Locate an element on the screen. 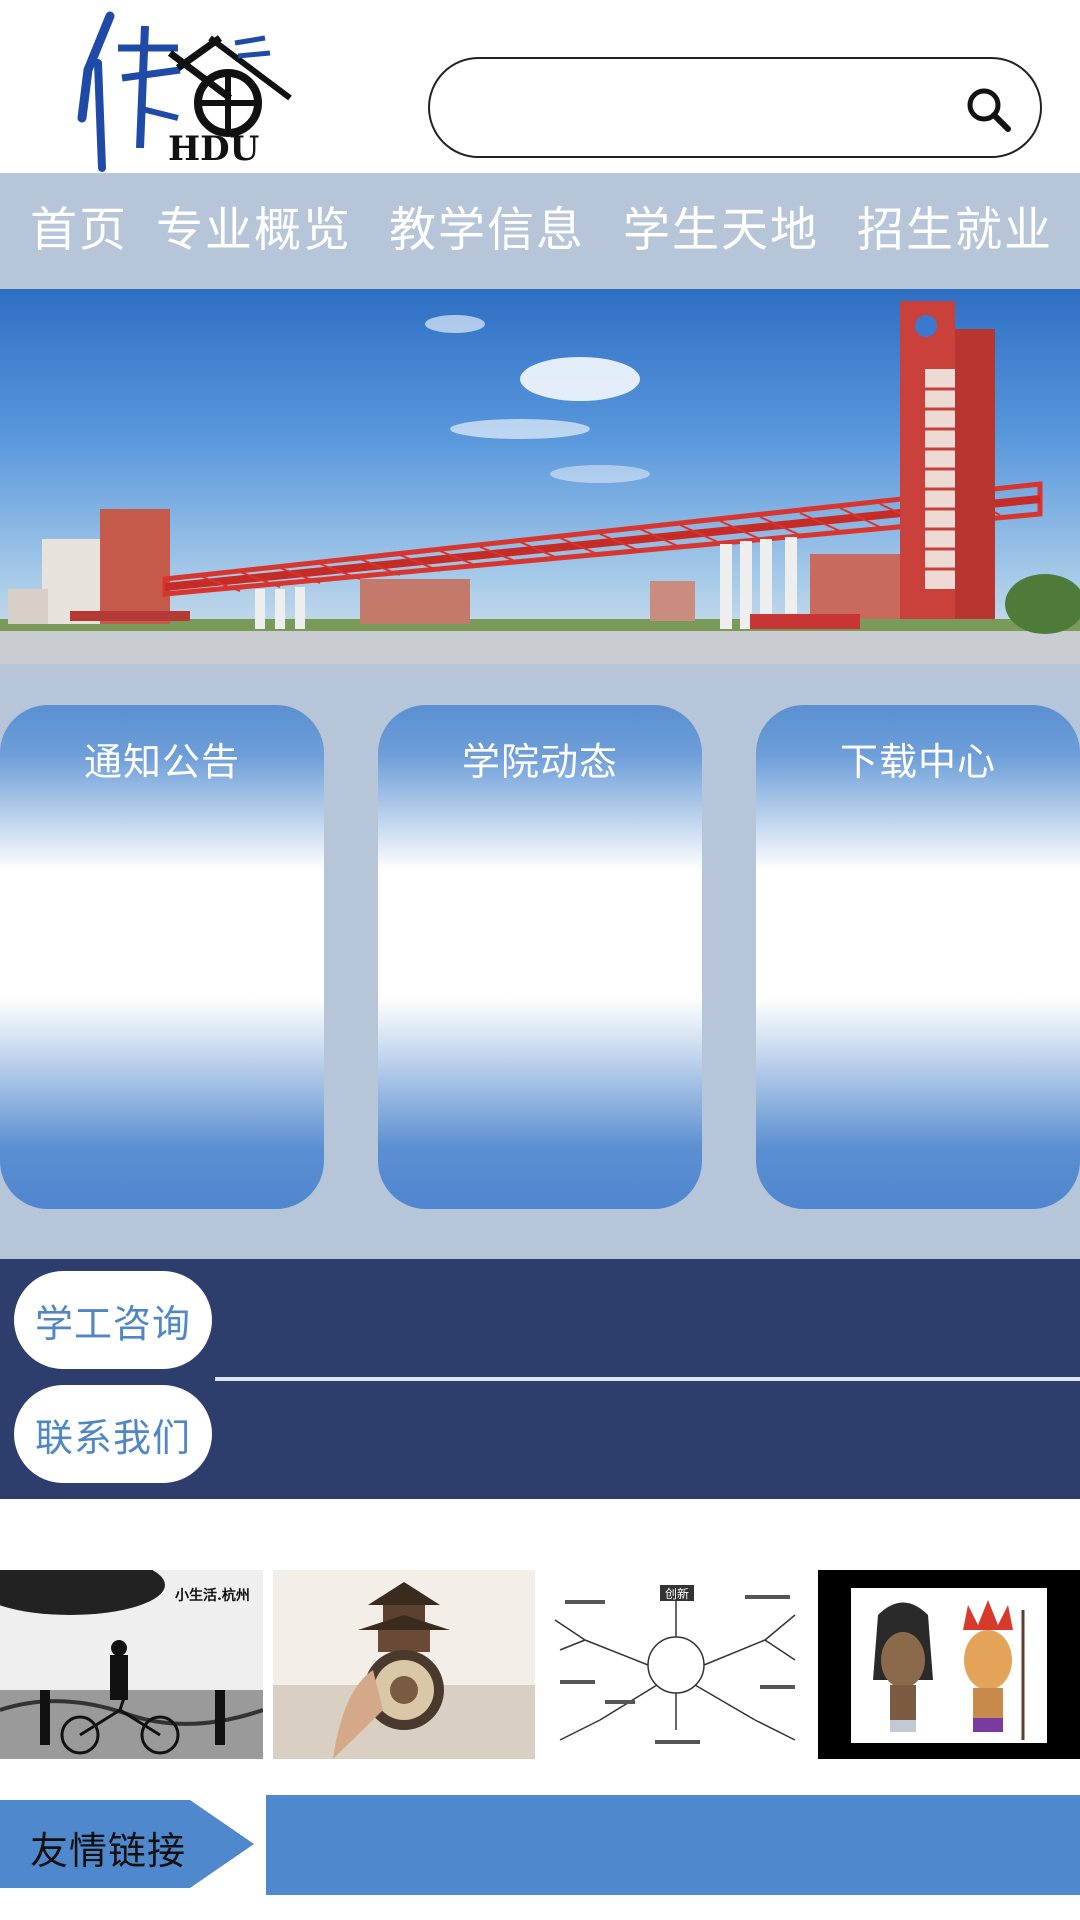 Image resolution: width=1080 pixels, height=1920 pixels. notice-card: 通知公告 is located at coordinates (162, 957).